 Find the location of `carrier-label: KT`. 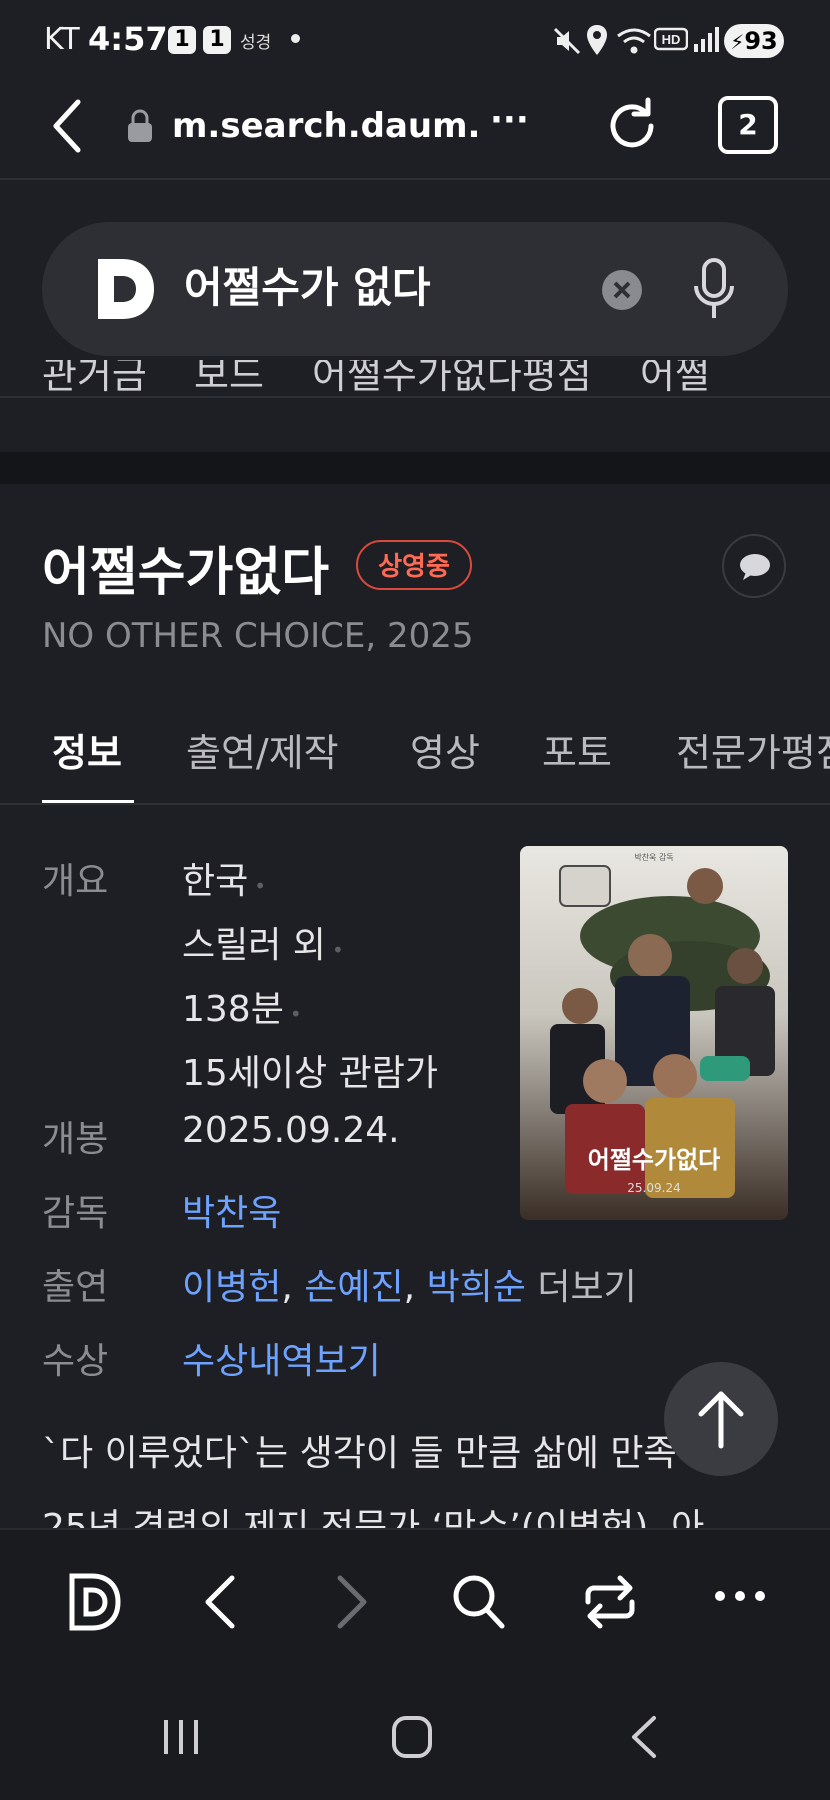

carrier-label: KT is located at coordinates (62, 39).